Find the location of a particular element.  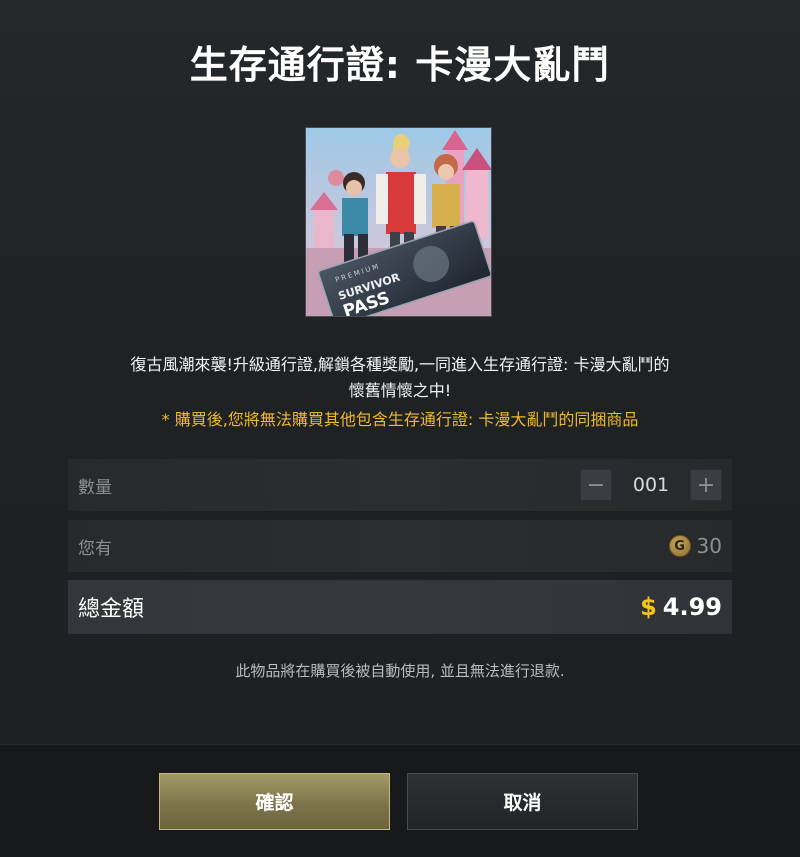

quantity-row: 數量 − 001 + is located at coordinates (400, 485).